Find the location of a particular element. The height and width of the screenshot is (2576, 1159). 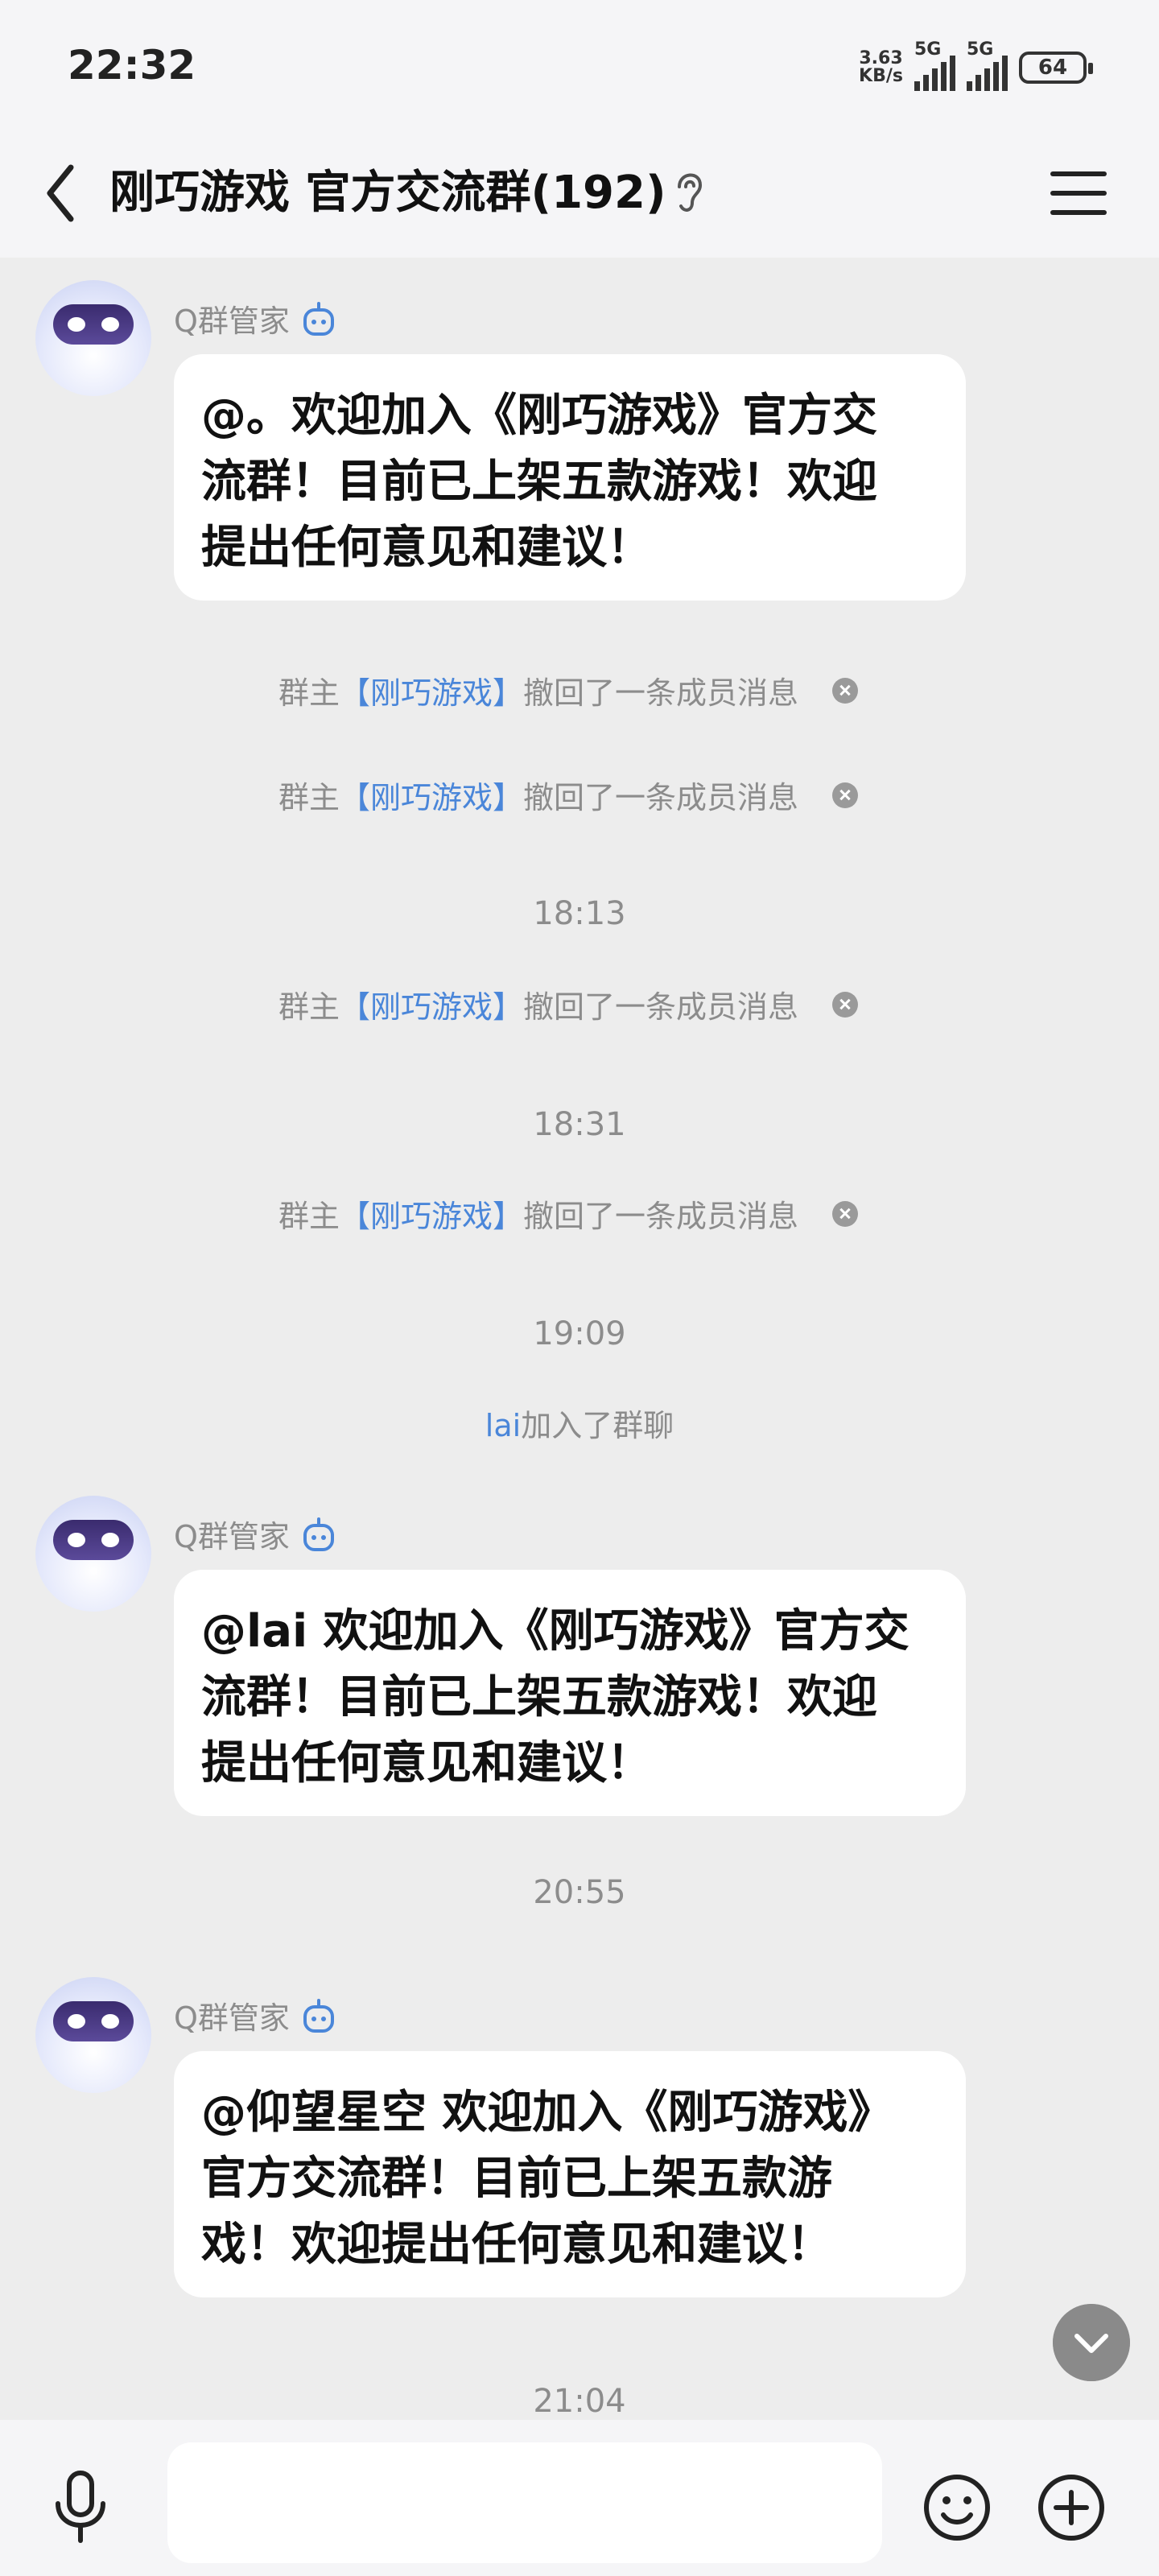

battery-icon: 64 is located at coordinates (1056, 68).